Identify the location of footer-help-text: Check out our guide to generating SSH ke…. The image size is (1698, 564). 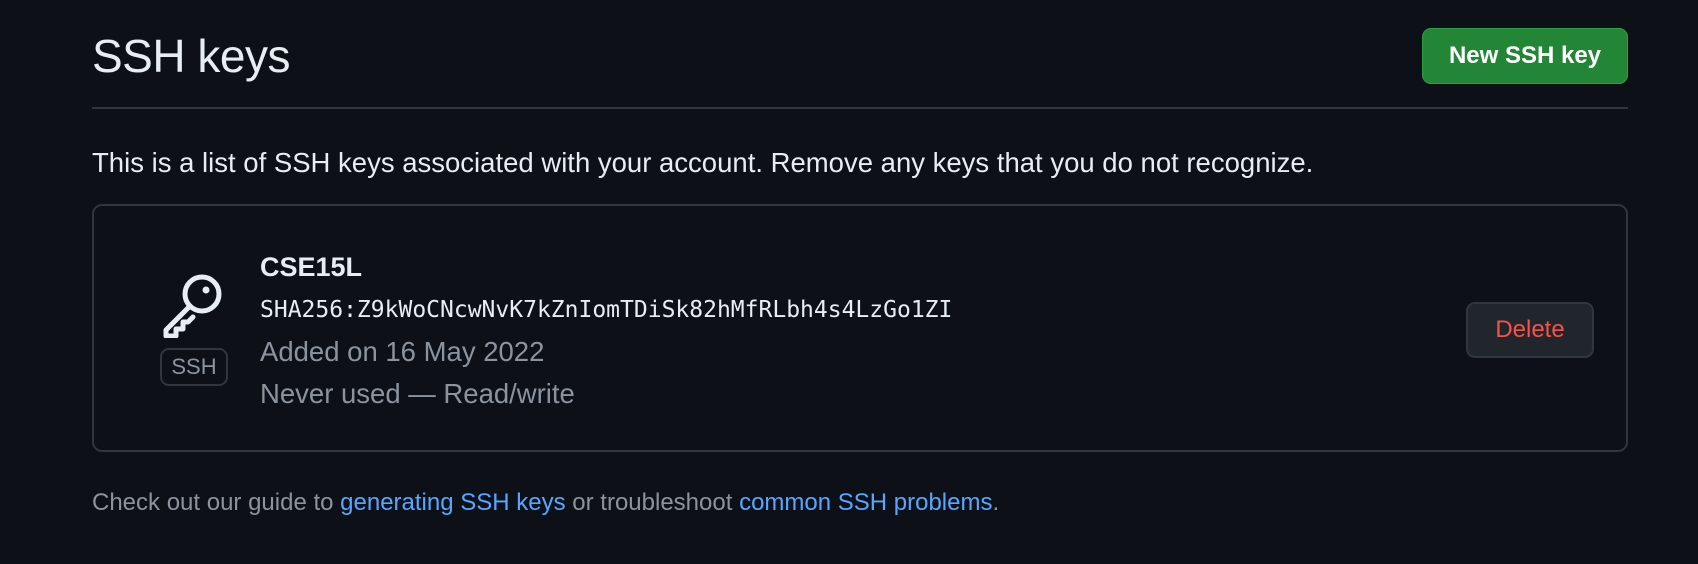
(545, 503).